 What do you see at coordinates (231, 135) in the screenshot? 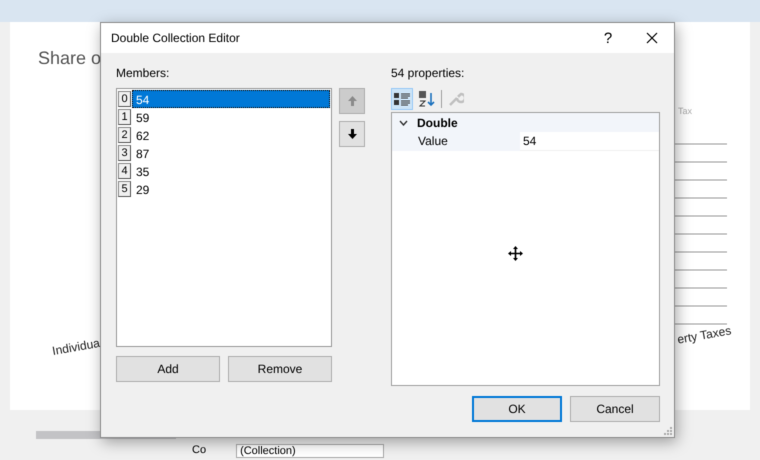
I see `member-item: 62` at bounding box center [231, 135].